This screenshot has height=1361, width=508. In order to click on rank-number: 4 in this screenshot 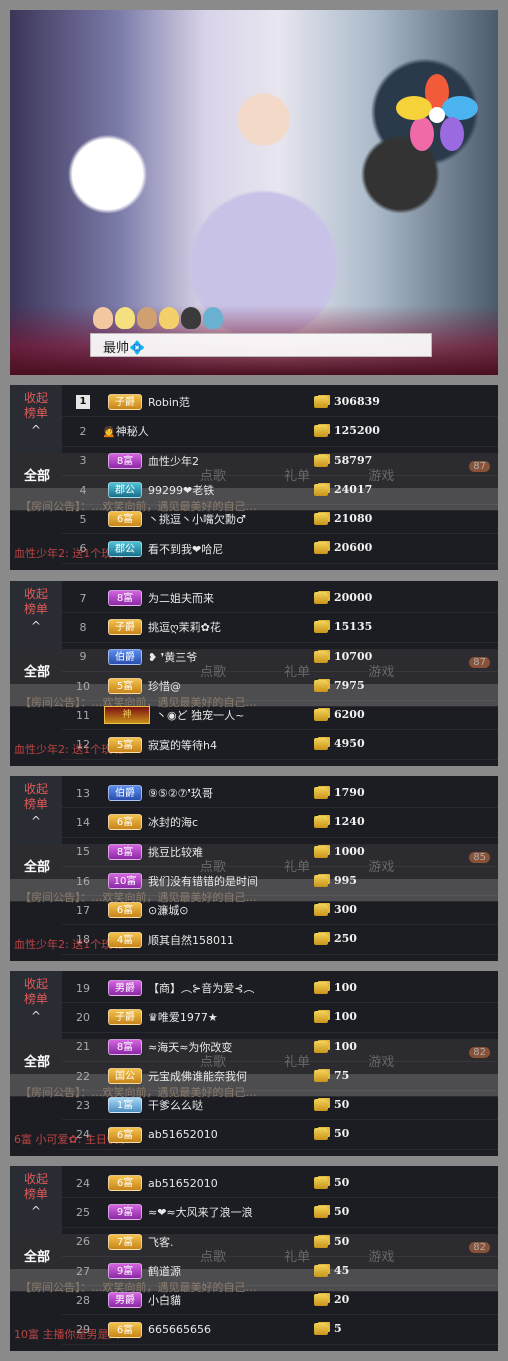, I will do `click(83, 490)`.